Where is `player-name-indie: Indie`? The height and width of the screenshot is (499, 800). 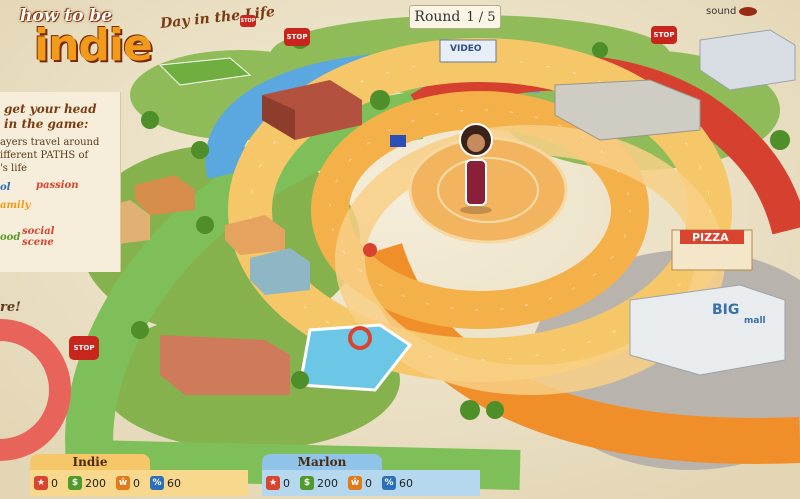
player-name-indie: Indie is located at coordinates (90, 462).